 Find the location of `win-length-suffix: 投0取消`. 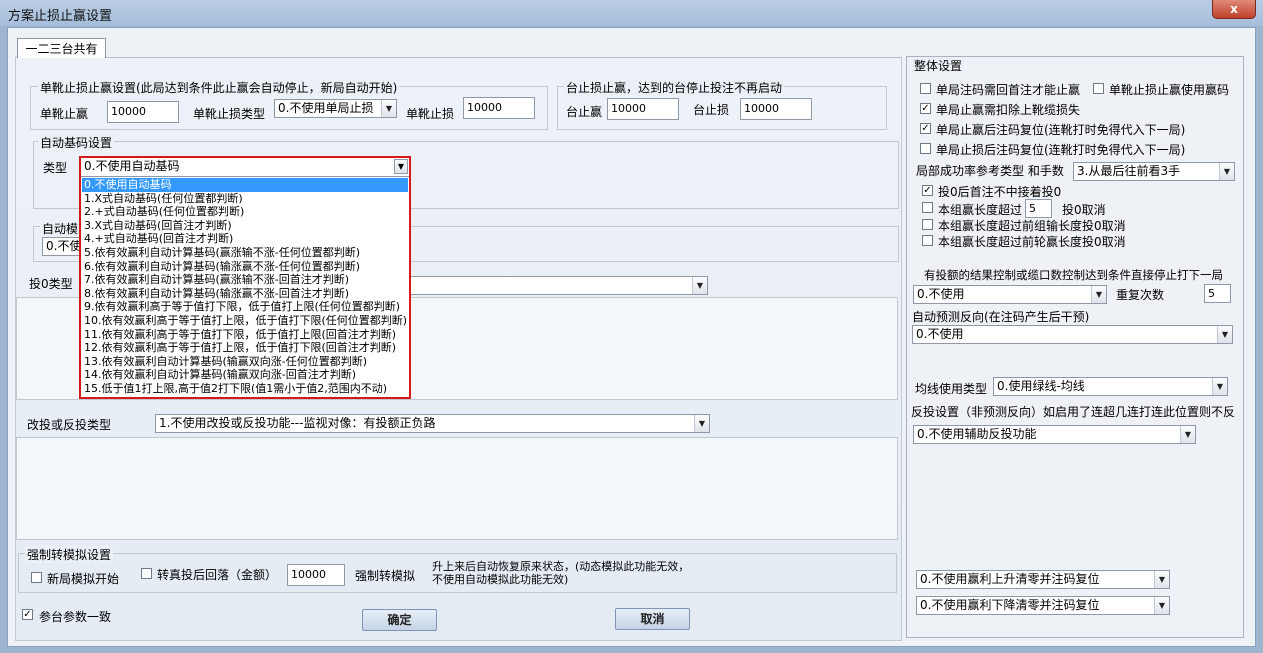

win-length-suffix: 投0取消 is located at coordinates (1084, 210).